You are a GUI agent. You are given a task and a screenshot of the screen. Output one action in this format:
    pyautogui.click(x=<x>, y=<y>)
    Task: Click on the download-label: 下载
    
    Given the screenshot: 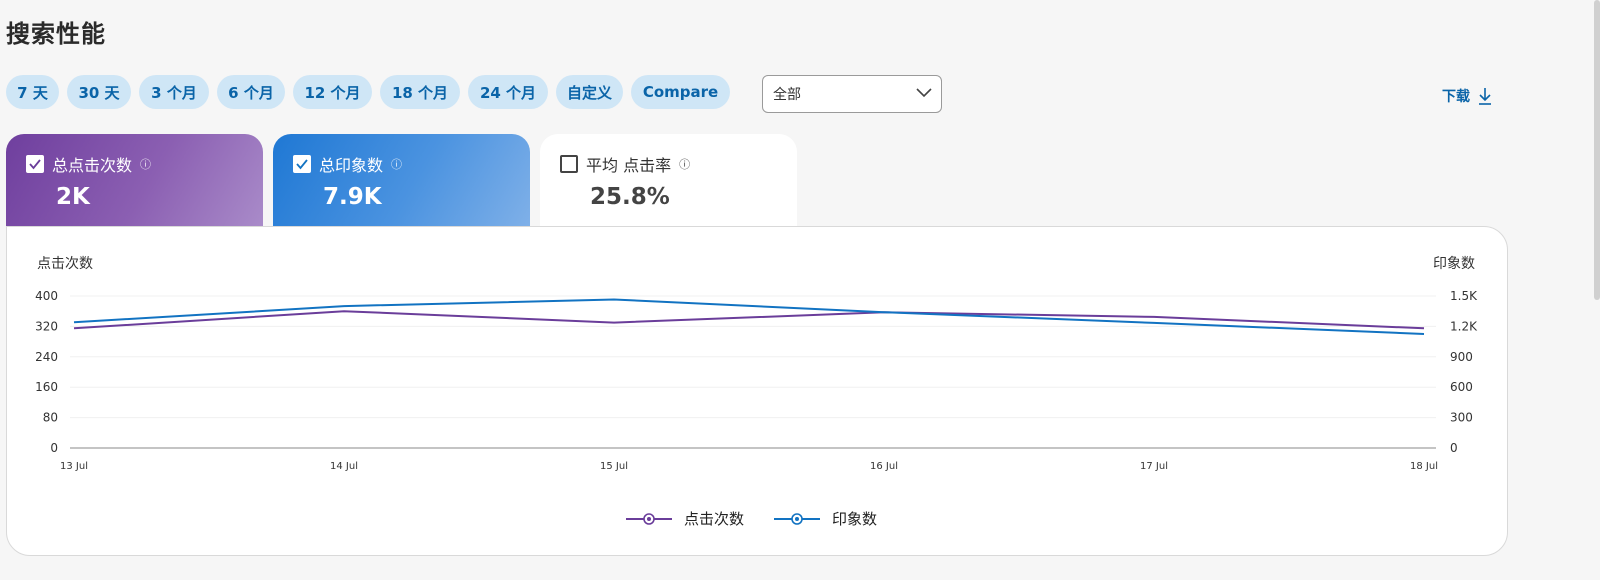 What is the action you would take?
    pyautogui.click(x=1456, y=97)
    